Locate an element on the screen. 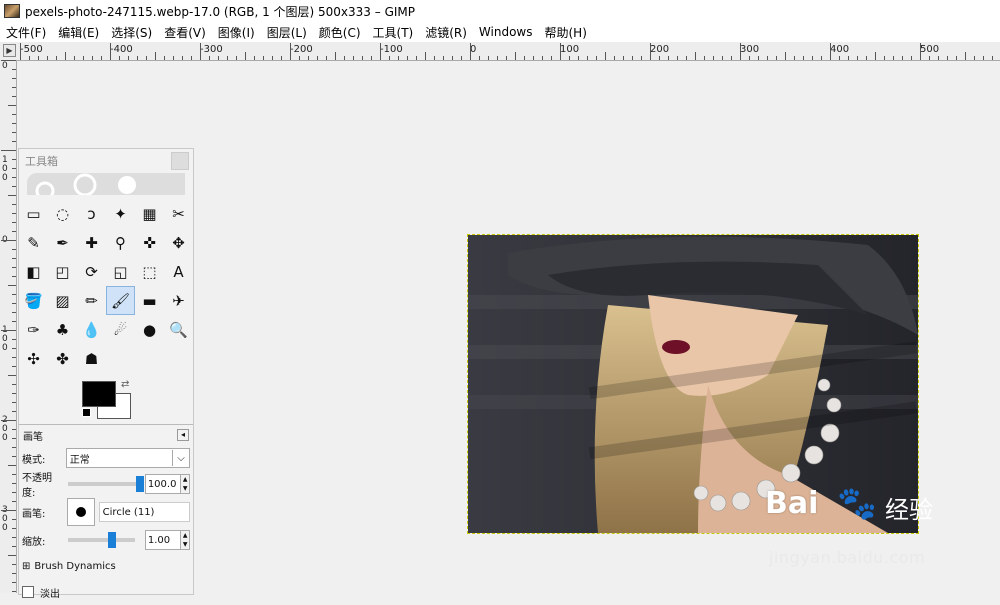  toolbox-close-button is located at coordinates (180, 161).